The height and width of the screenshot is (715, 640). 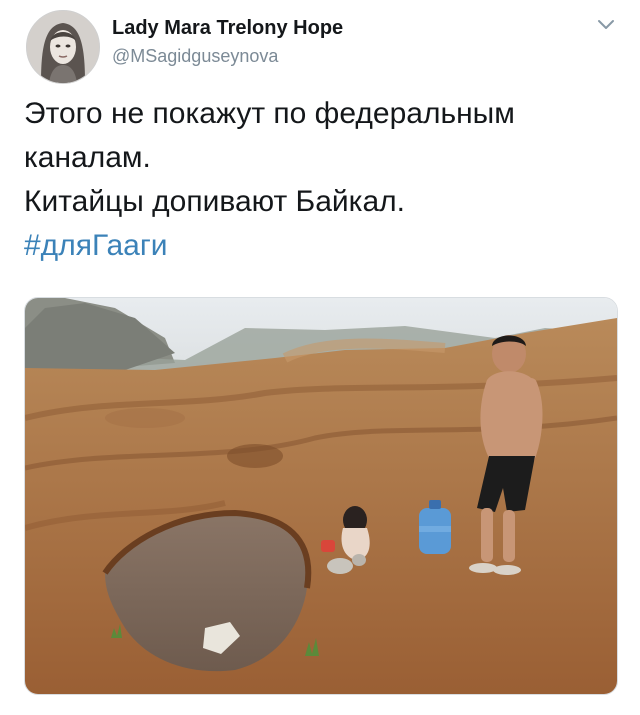 I want to click on tweet-text-line: каналам., so click(x=87, y=157).